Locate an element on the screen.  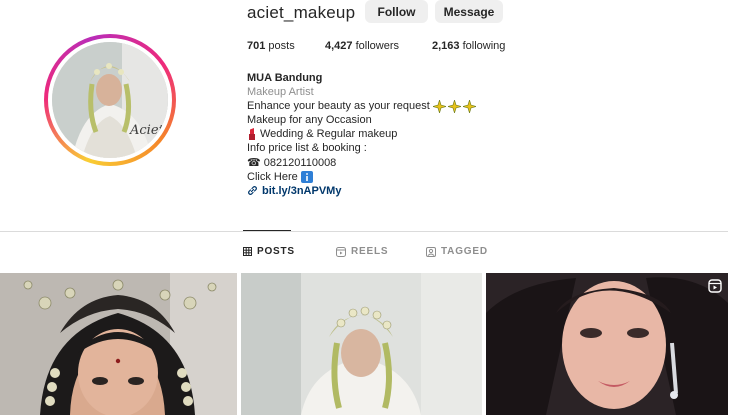
bio-line: Info price list & booking : is located at coordinates (397, 148).